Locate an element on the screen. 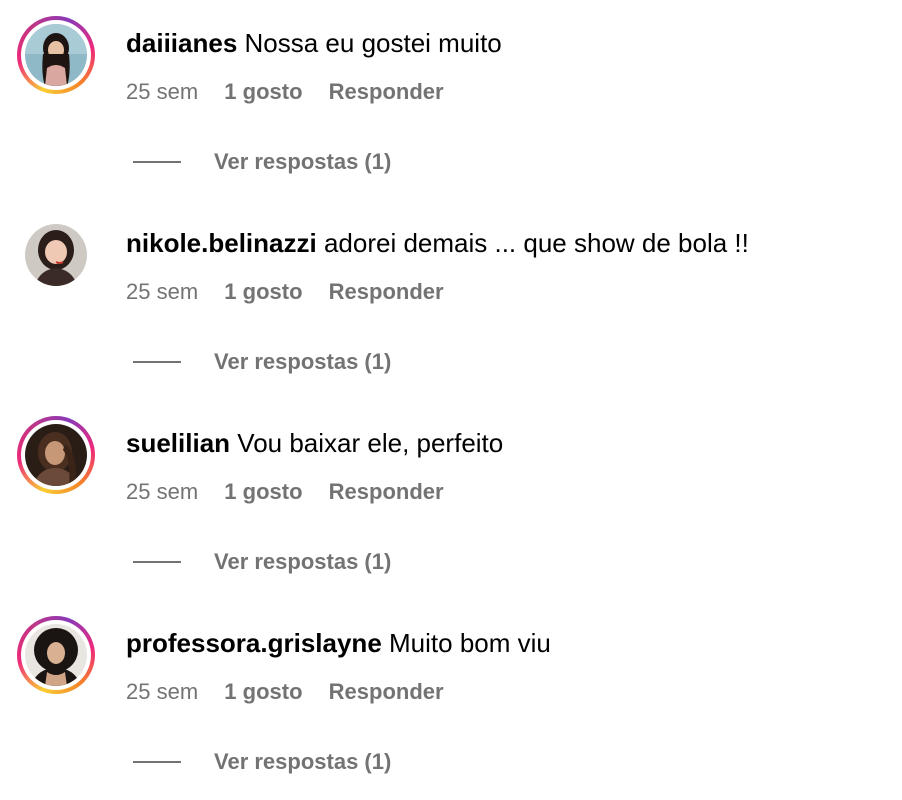 The height and width of the screenshot is (800, 902). comment-username: suelilian is located at coordinates (178, 443).